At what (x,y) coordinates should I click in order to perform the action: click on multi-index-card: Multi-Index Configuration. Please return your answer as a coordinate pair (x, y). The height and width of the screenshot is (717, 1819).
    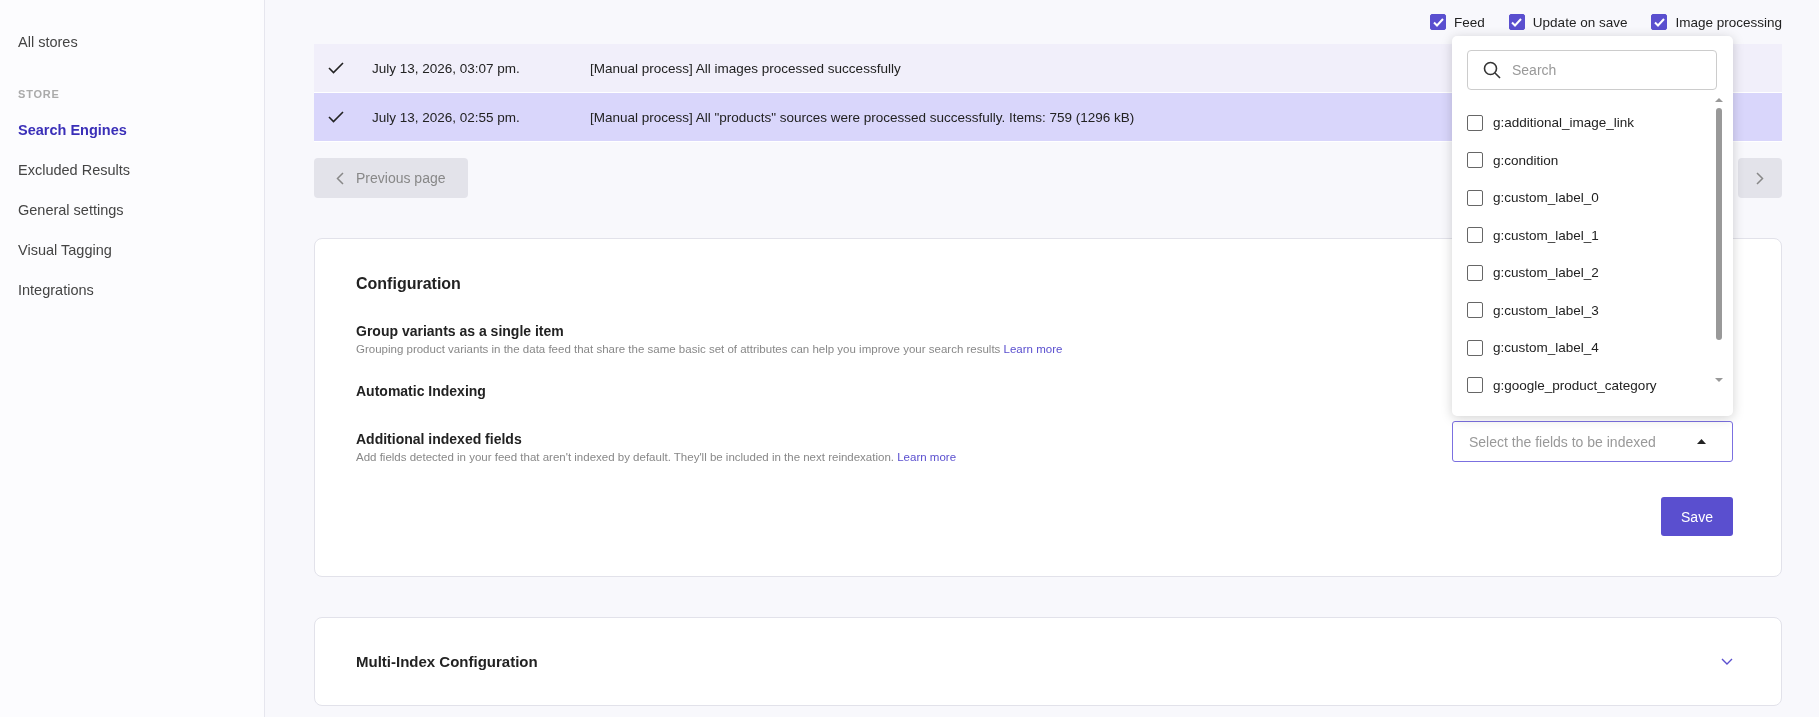
    Looking at the image, I should click on (1048, 661).